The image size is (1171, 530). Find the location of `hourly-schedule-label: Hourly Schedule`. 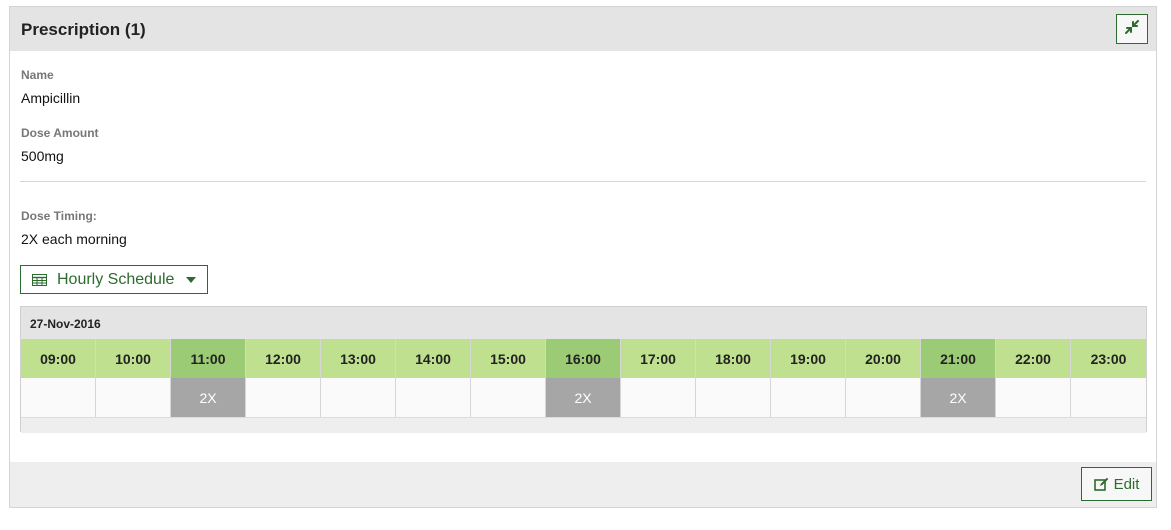

hourly-schedule-label: Hourly Schedule is located at coordinates (116, 279).